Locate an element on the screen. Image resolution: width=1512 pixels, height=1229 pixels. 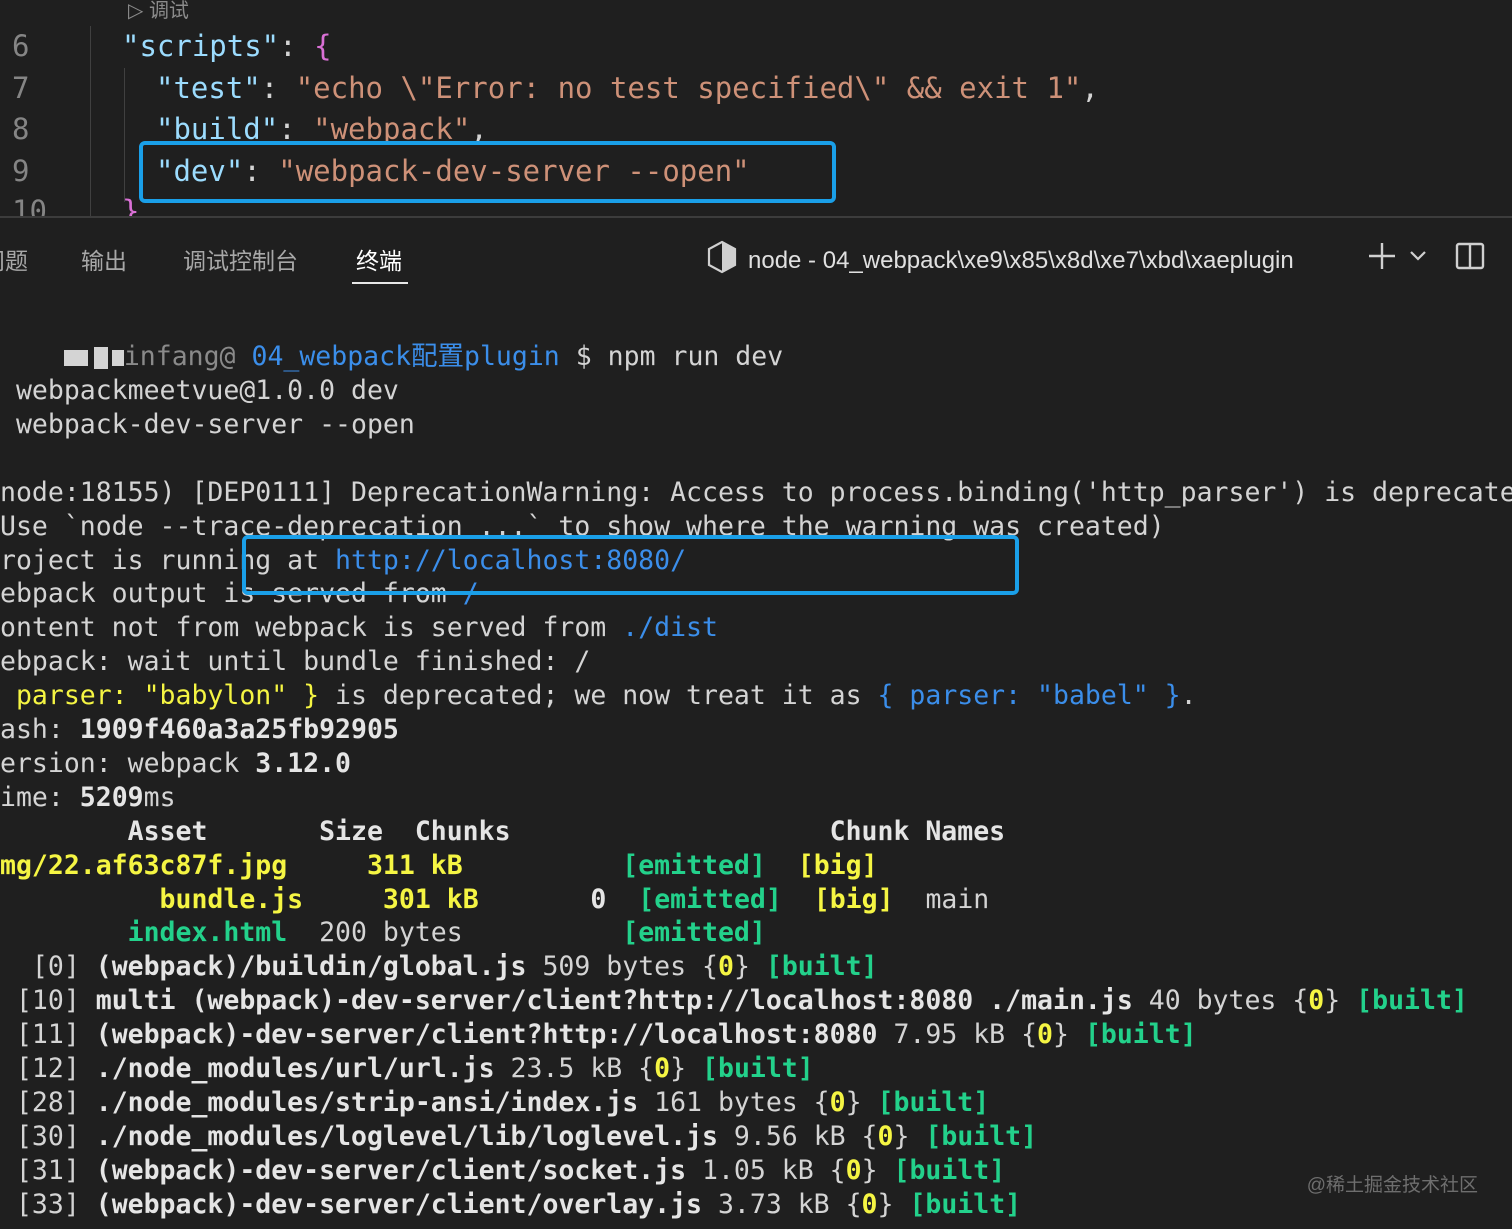
code-token: { is located at coordinates (323, 46).